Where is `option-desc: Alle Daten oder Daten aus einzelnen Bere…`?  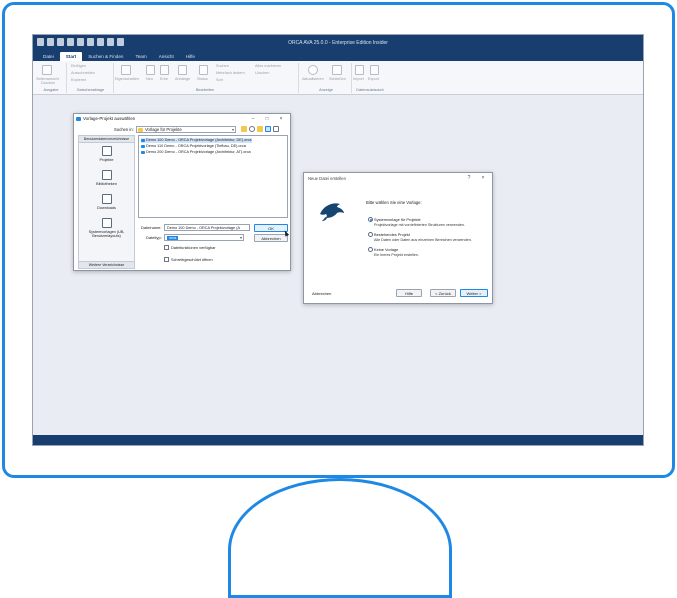
option-desc: Alle Daten oder Daten aus einzelnen Bere… is located at coordinates (423, 240).